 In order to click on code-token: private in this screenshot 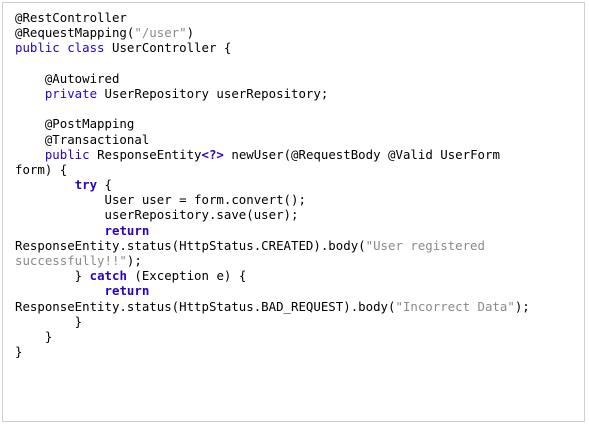, I will do `click(71, 93)`.